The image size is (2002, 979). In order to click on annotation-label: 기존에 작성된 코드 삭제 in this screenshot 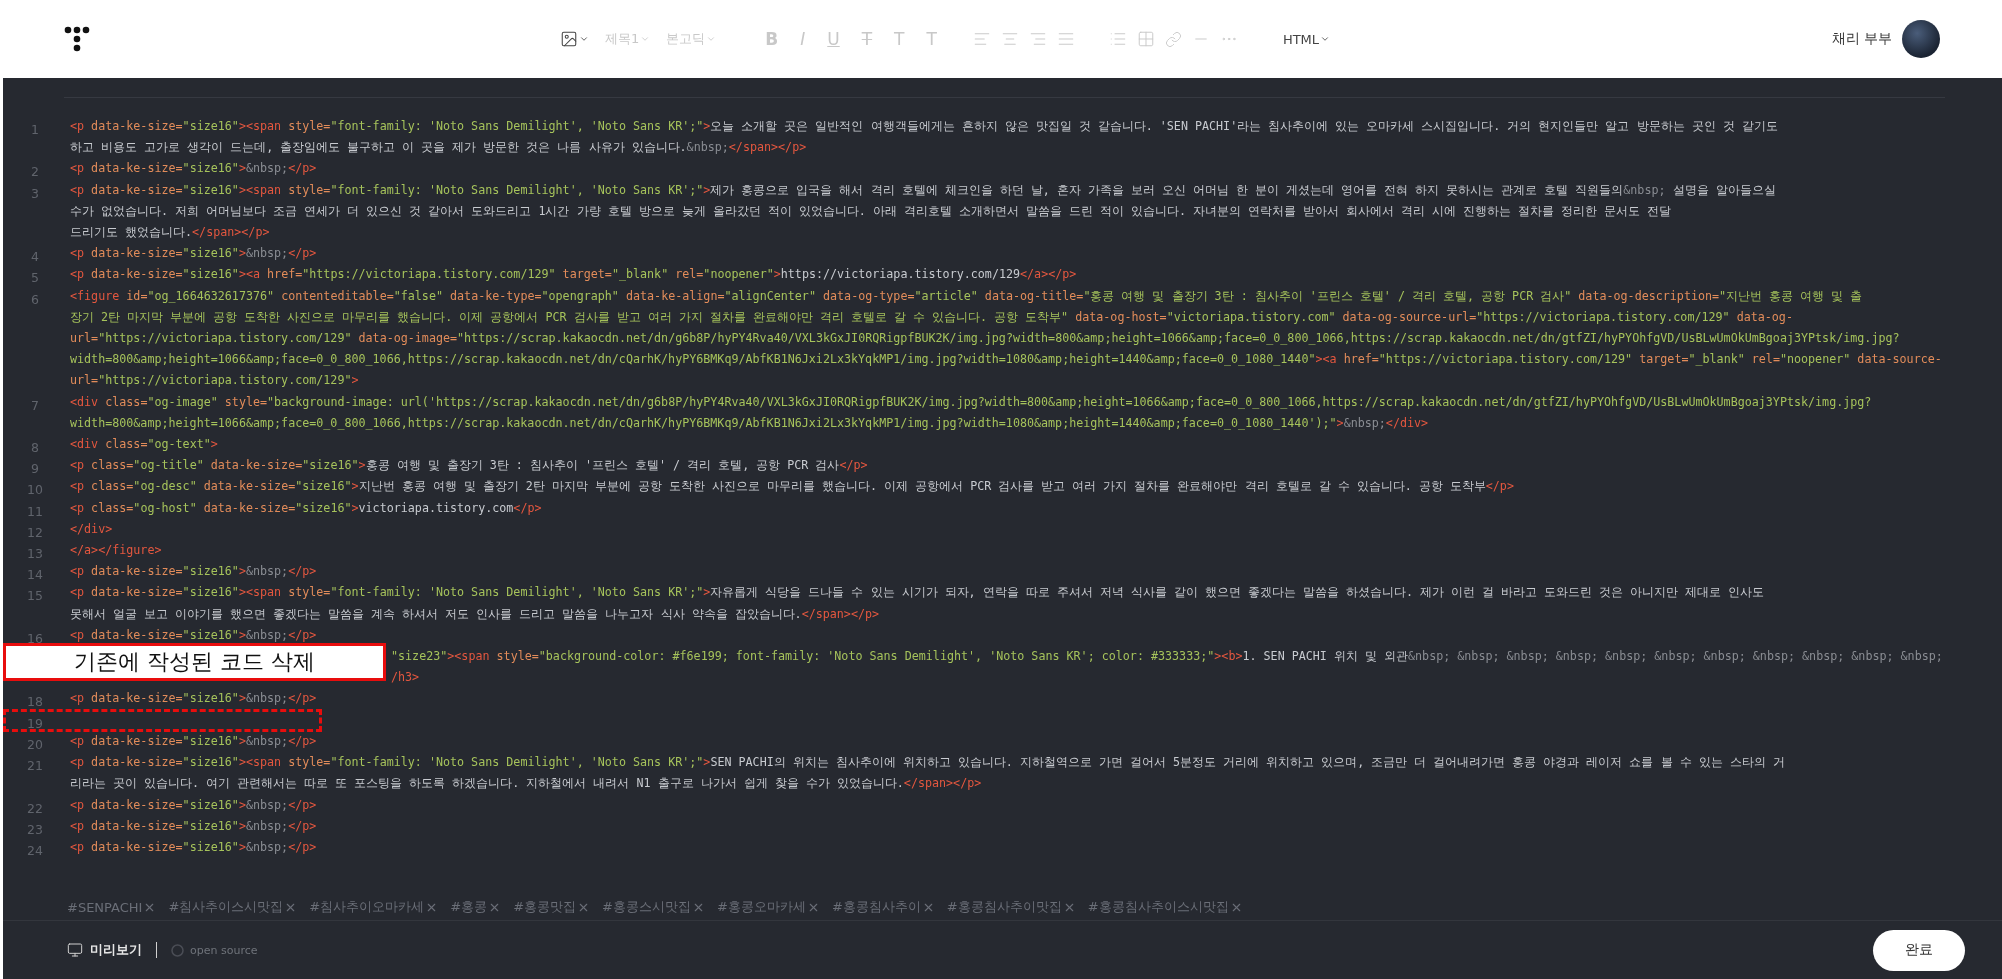, I will do `click(194, 662)`.